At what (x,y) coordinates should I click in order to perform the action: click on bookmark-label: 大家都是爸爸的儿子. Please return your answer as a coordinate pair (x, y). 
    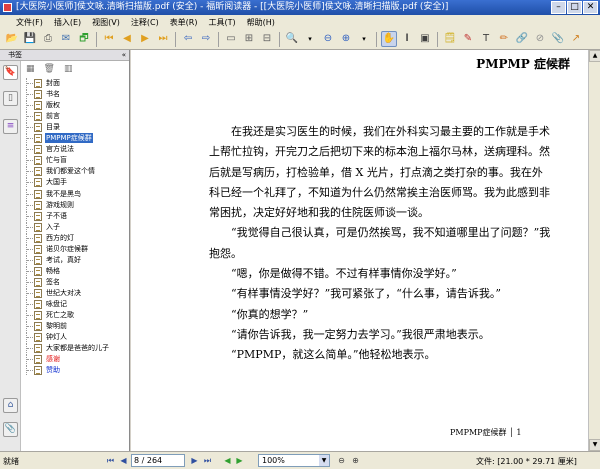
    Looking at the image, I should click on (77, 348).